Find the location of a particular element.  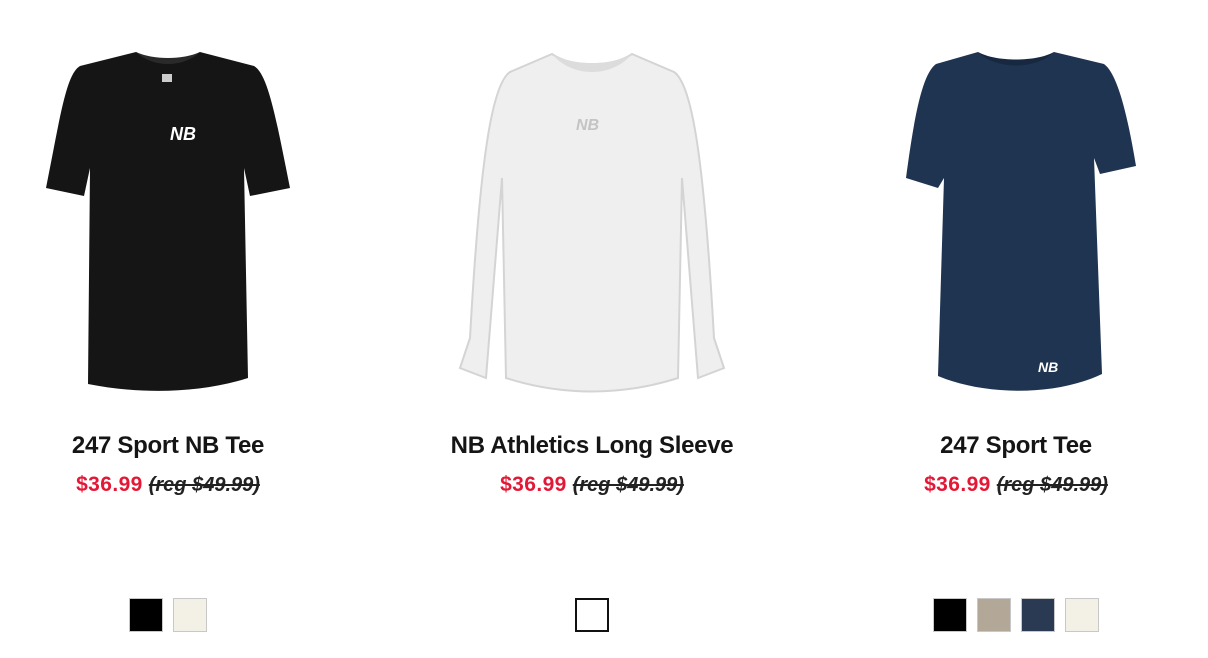

product-name: 247 Sport NB Tee is located at coordinates (190, 446).